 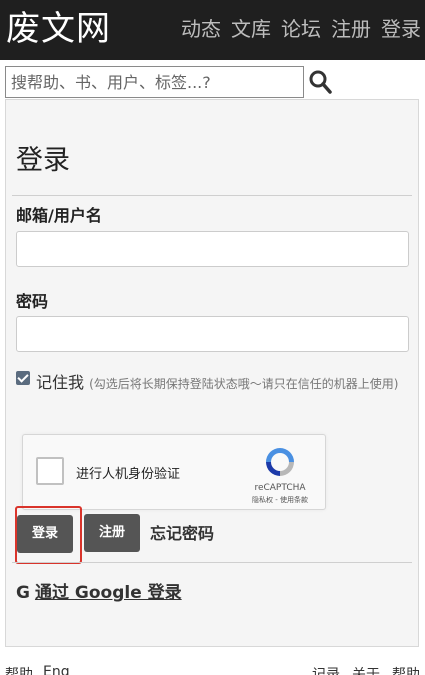 I want to click on search-button, so click(x=321, y=82).